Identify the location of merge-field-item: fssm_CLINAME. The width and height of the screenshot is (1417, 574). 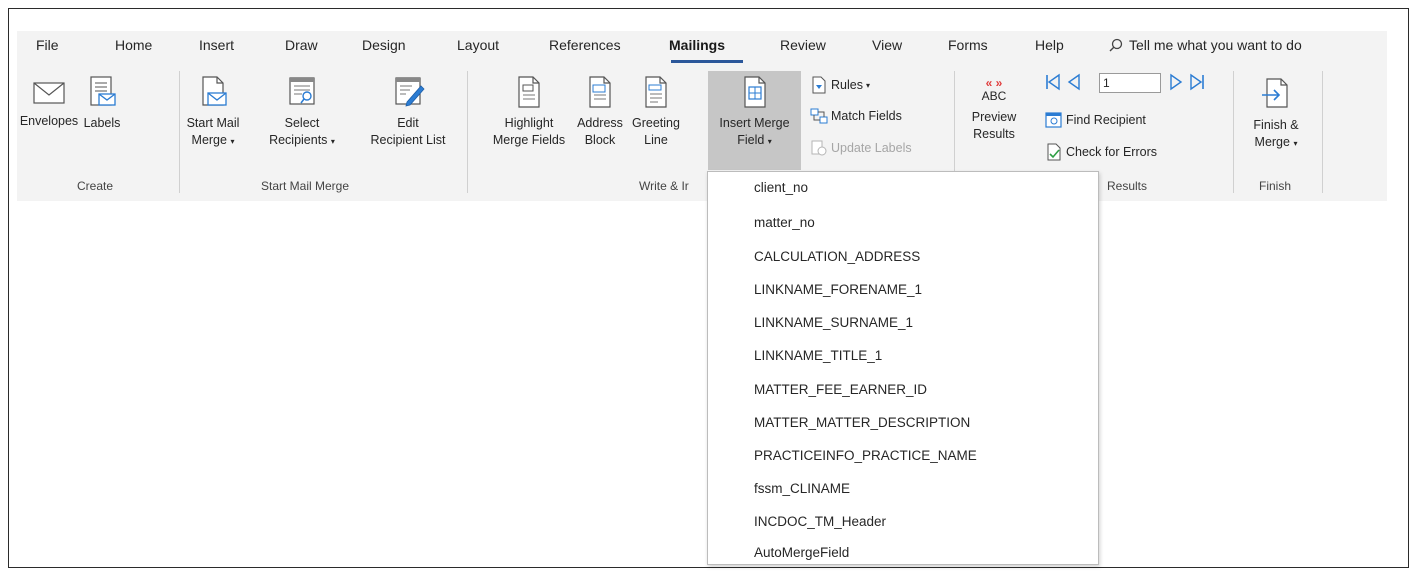
(802, 488).